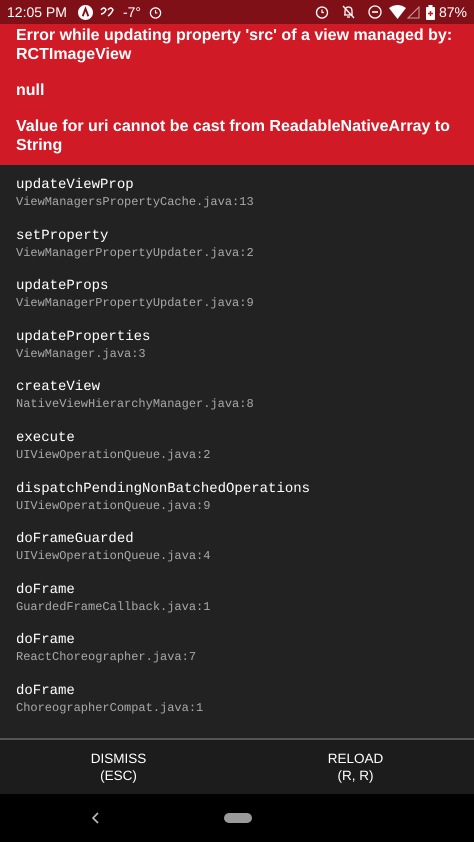 This screenshot has height=842, width=474. Describe the element at coordinates (238, 818) in the screenshot. I see `home-button` at that location.